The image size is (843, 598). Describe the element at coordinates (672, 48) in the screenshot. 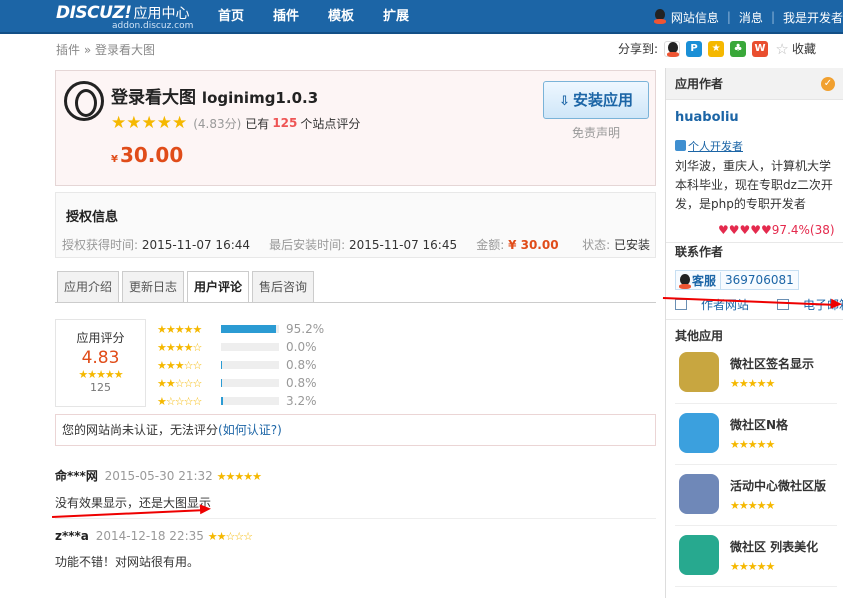

I see `share-qq-icon` at that location.